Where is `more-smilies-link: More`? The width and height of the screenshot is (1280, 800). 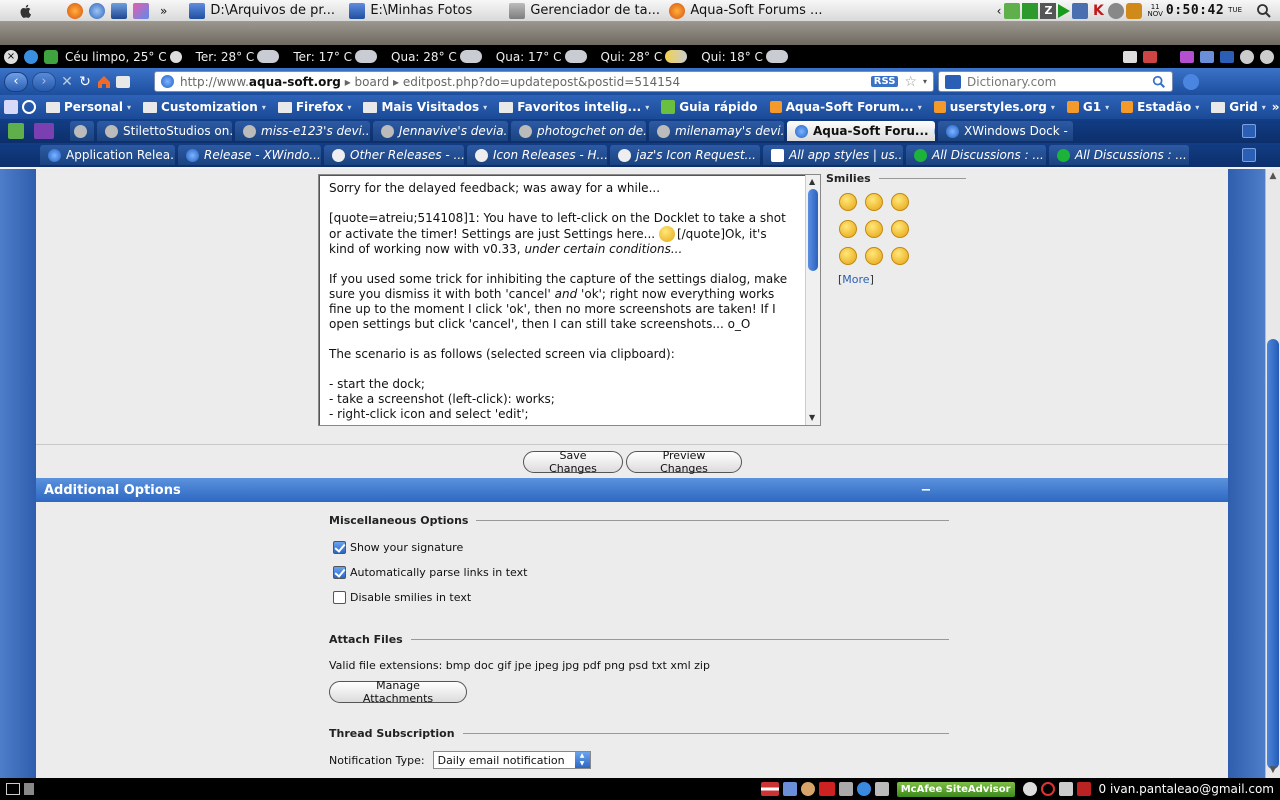 more-smilies-link: More is located at coordinates (855, 279).